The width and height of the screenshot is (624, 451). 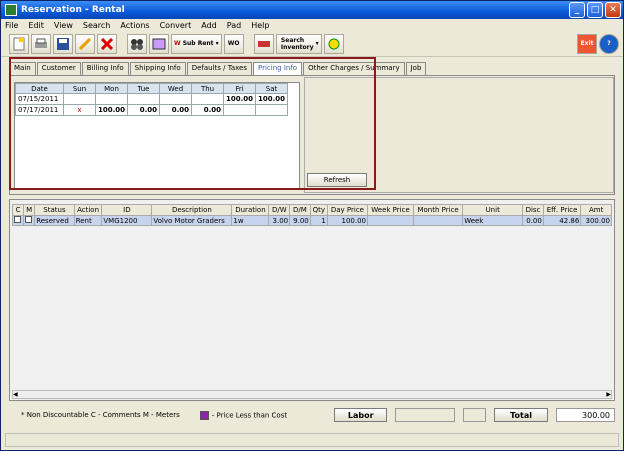 I want to click on m-checkbox, so click(x=29, y=220).